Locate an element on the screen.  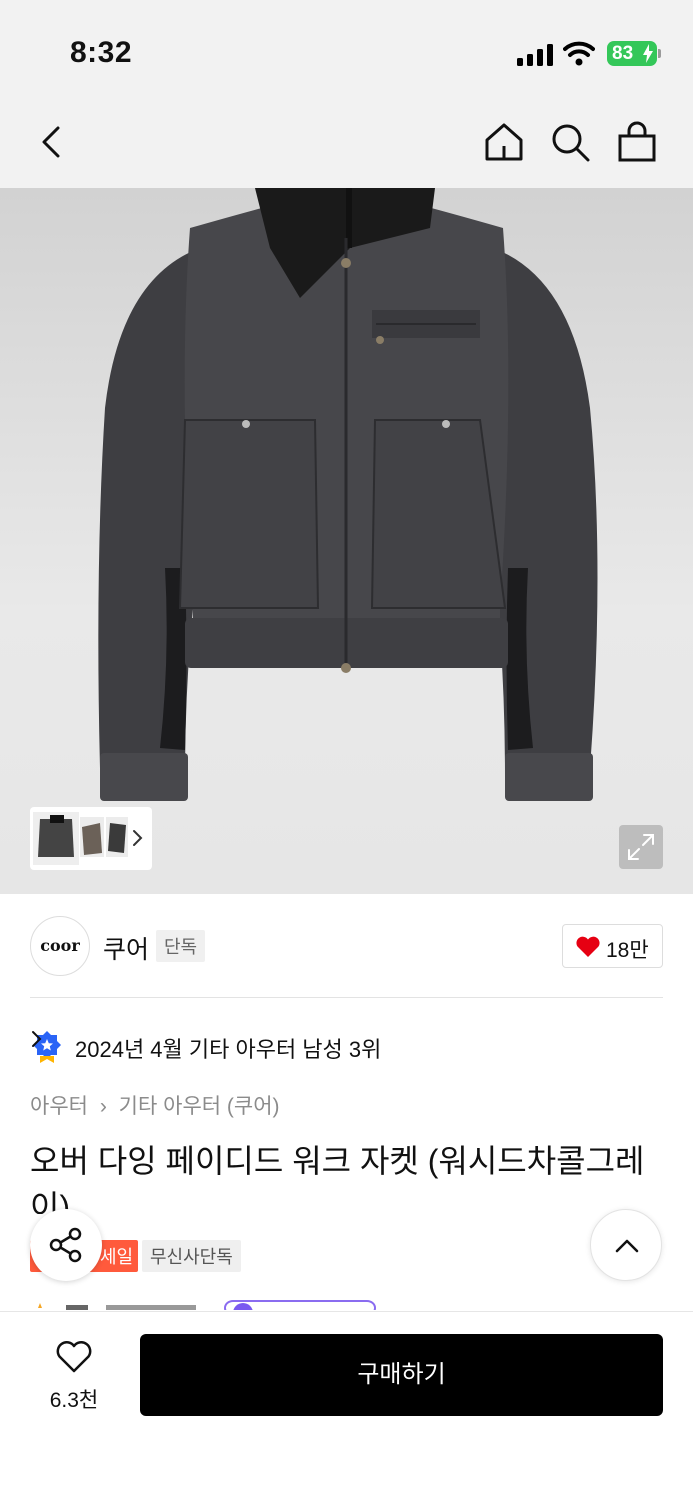
ranking-link: 2024년 4월 기타 아우터 남성 3위 is located at coordinates (240, 1046).